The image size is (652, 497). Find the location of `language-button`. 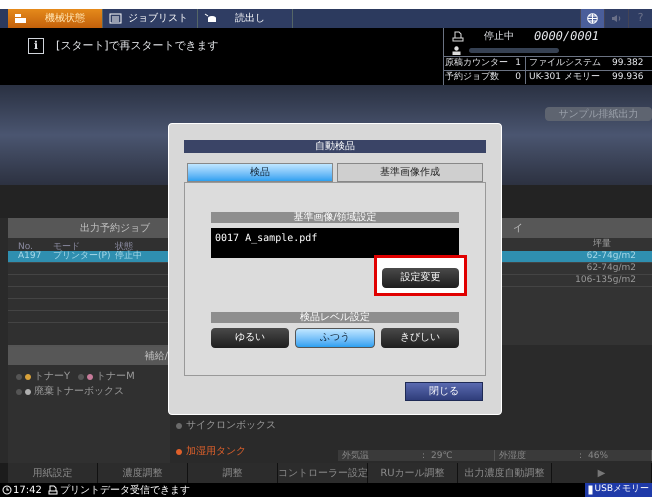

language-button is located at coordinates (592, 18).